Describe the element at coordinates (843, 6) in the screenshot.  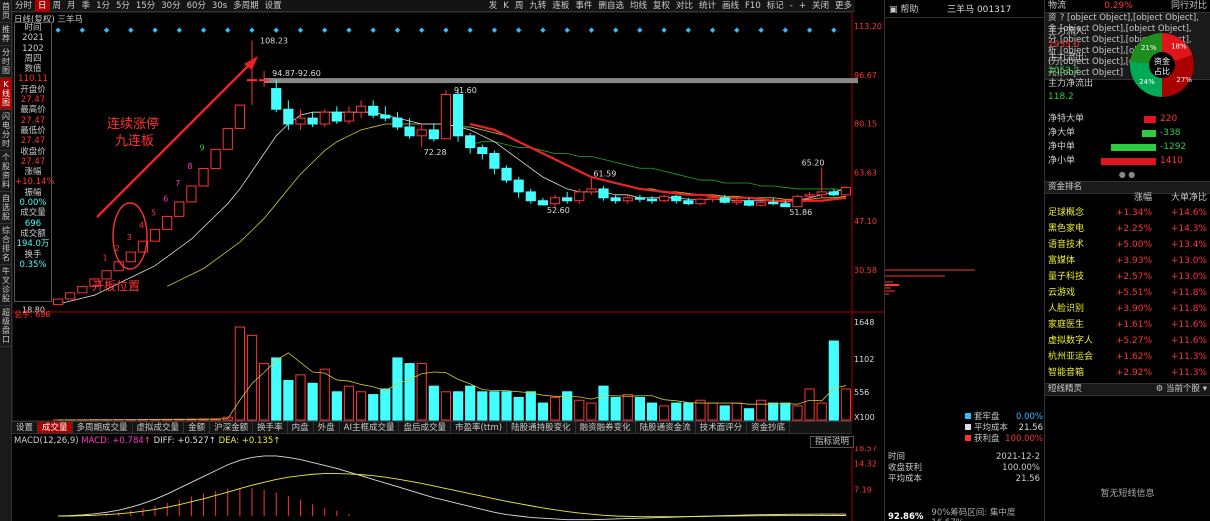
I see `toolbar-button: 更多` at that location.